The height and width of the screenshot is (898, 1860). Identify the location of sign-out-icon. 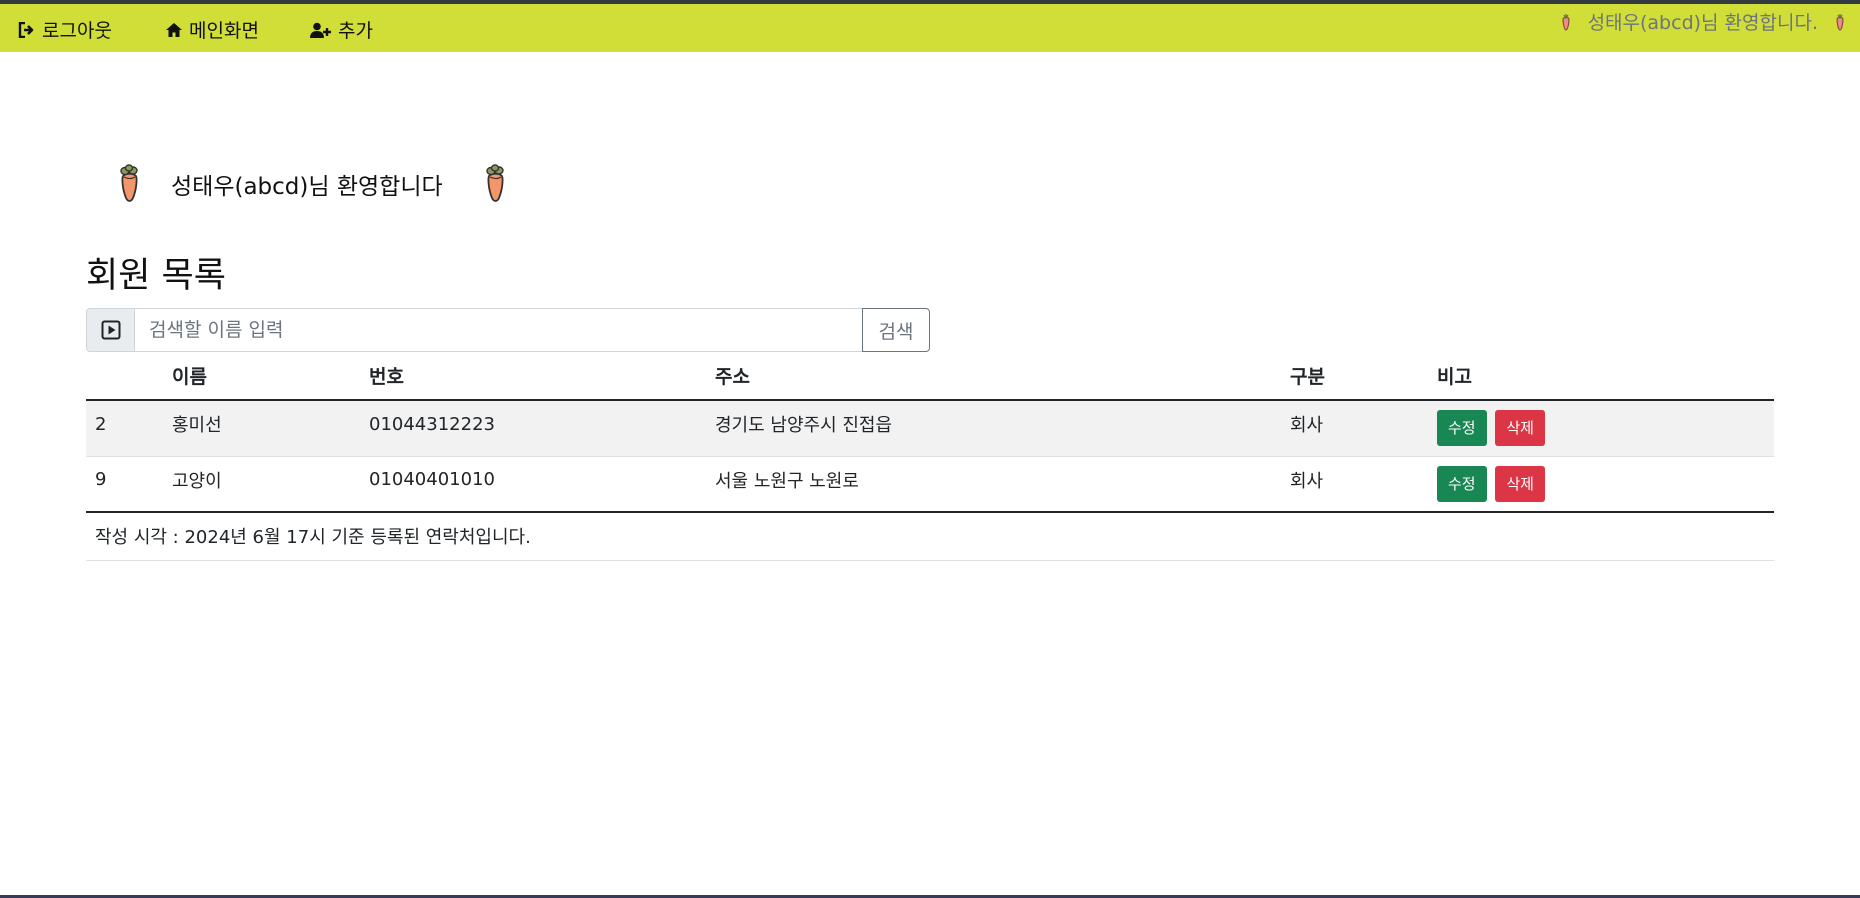
(26, 29).